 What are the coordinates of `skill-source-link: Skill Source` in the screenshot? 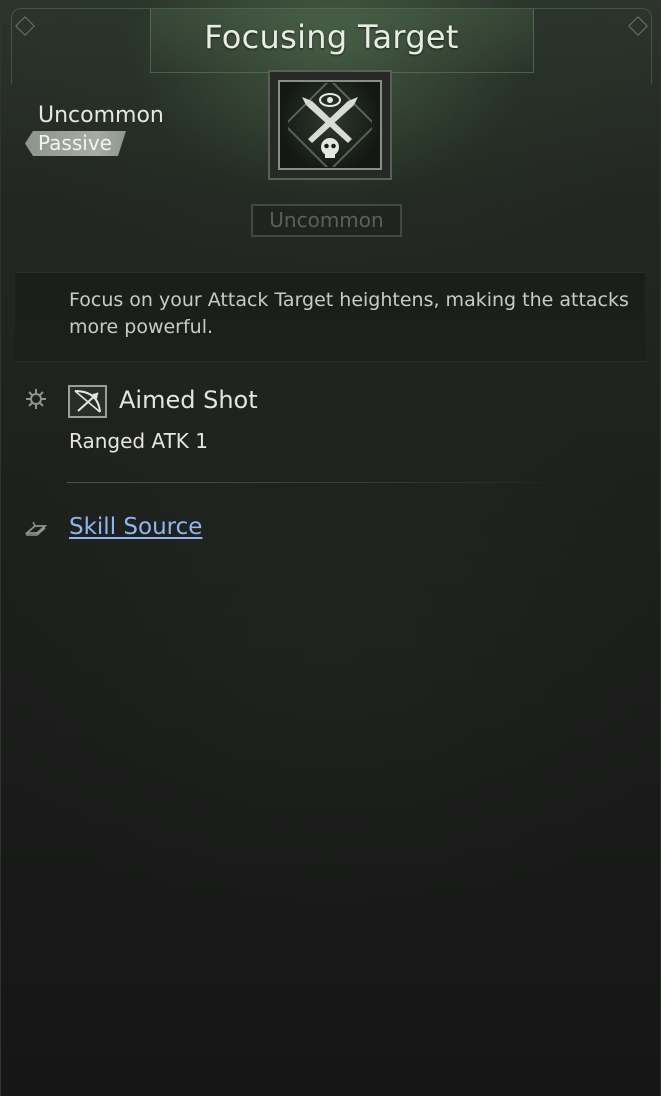 It's located at (135, 527).